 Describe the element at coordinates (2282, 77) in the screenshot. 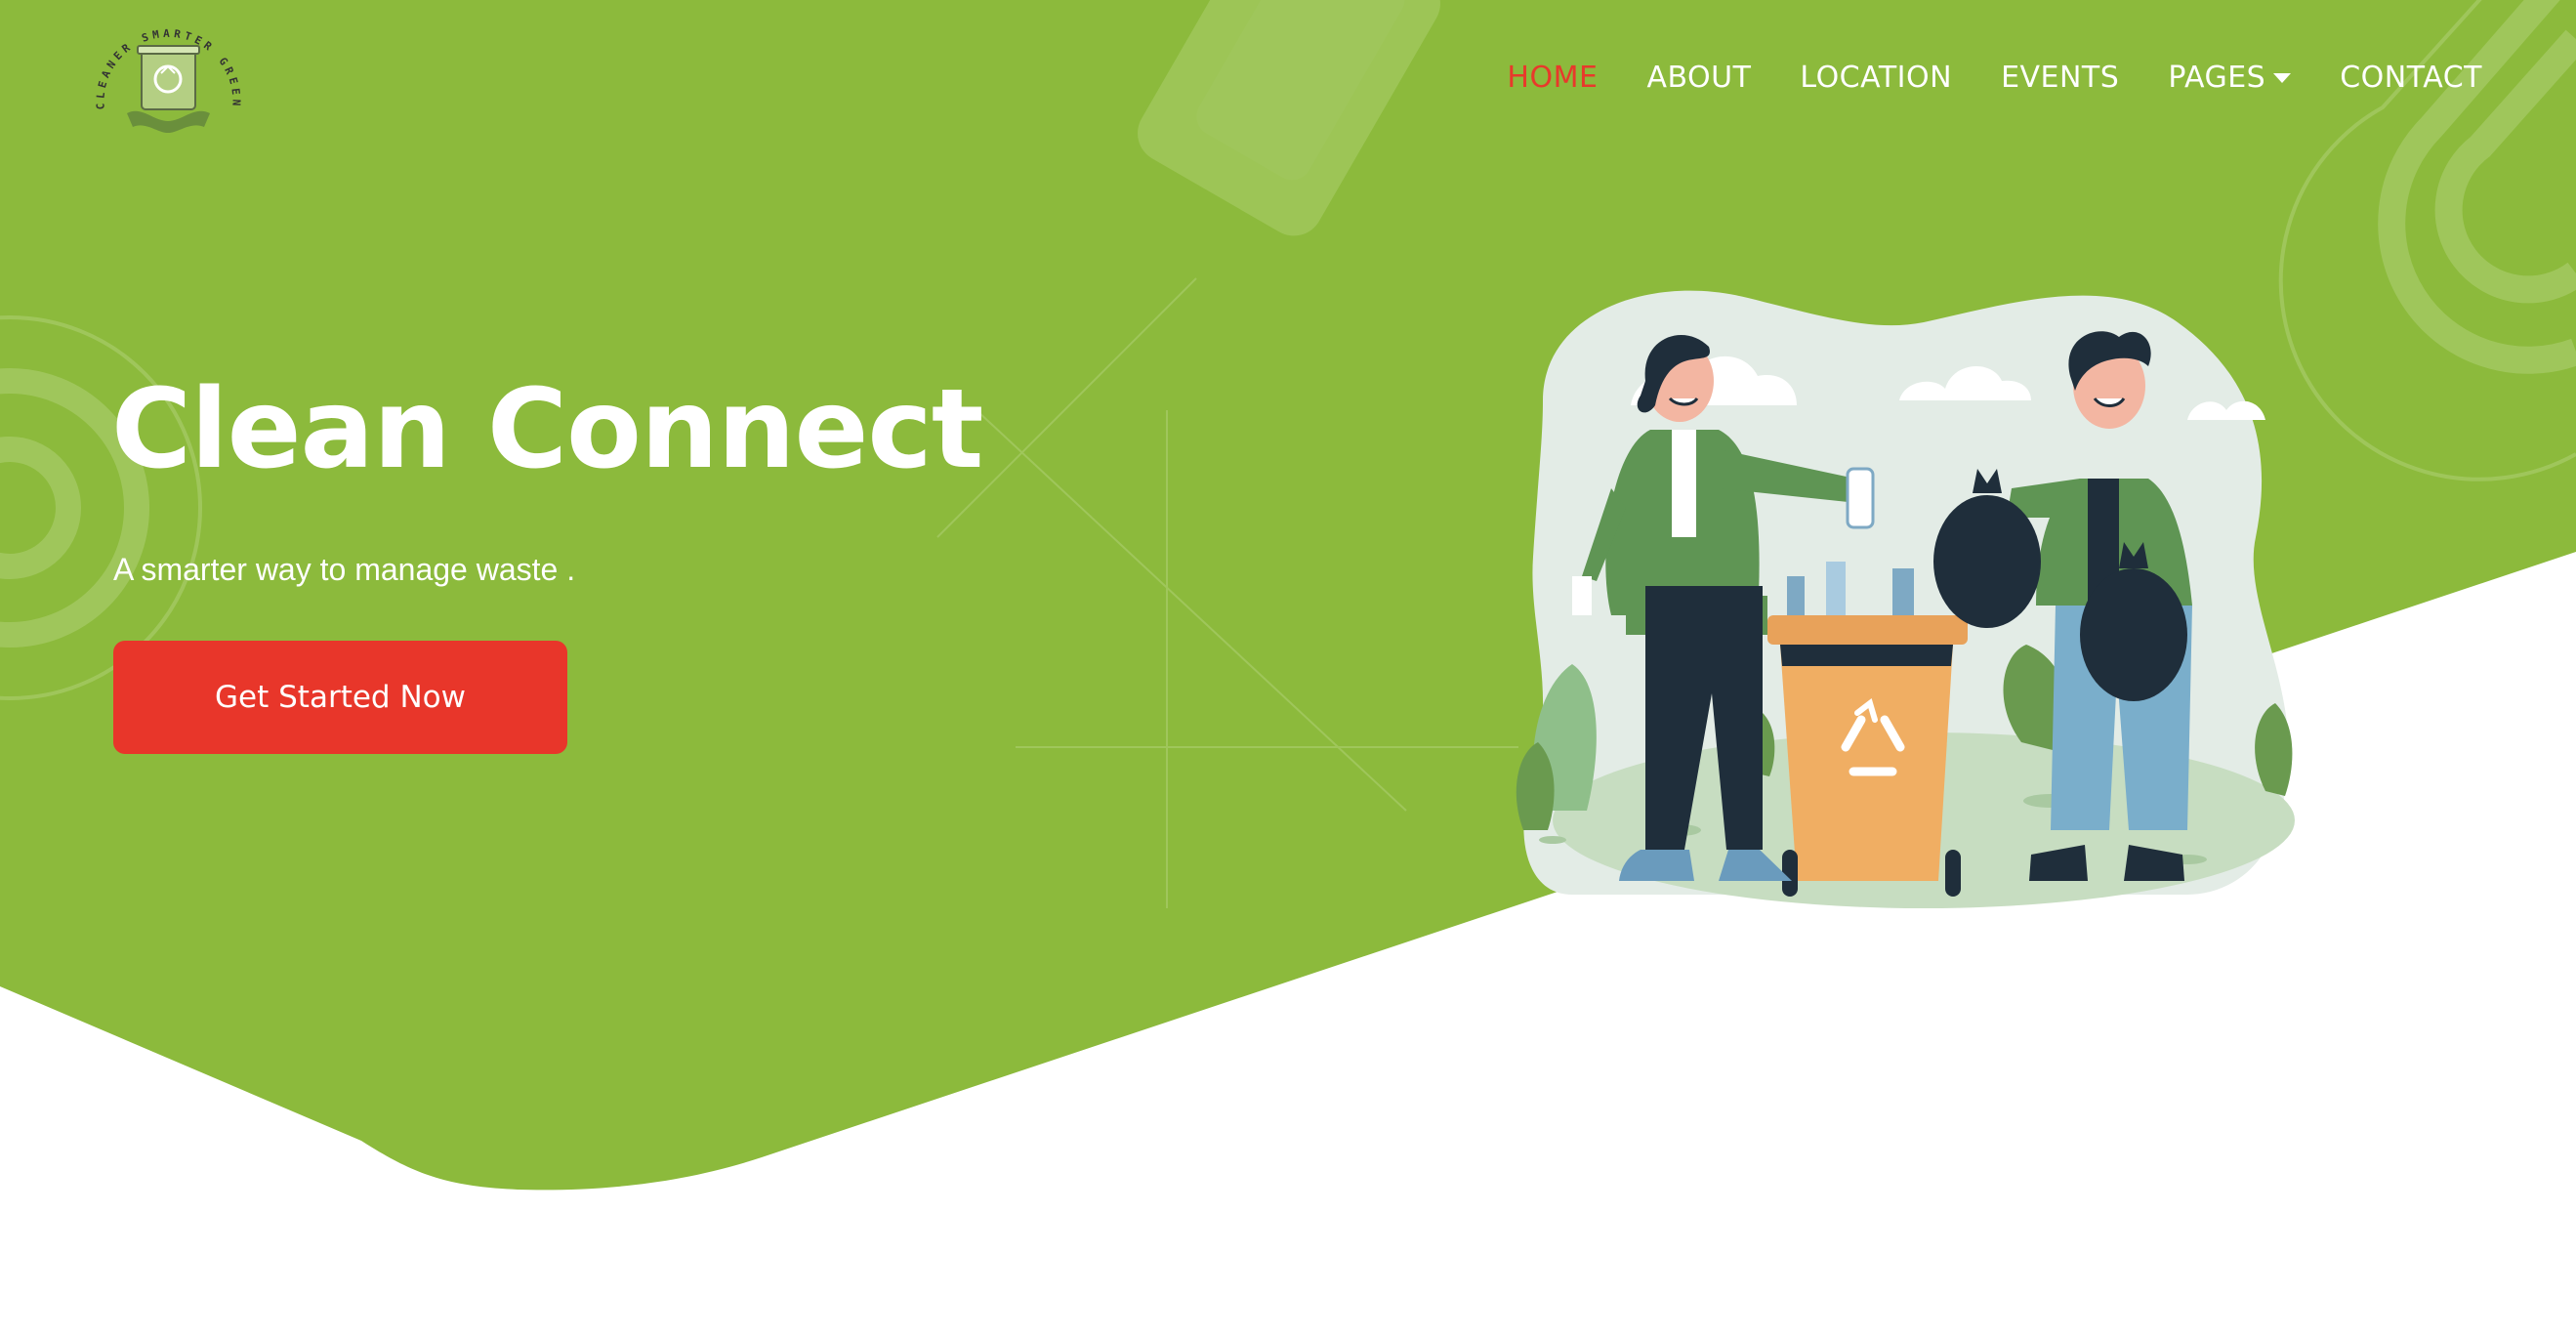

I see `caret-down-icon` at that location.